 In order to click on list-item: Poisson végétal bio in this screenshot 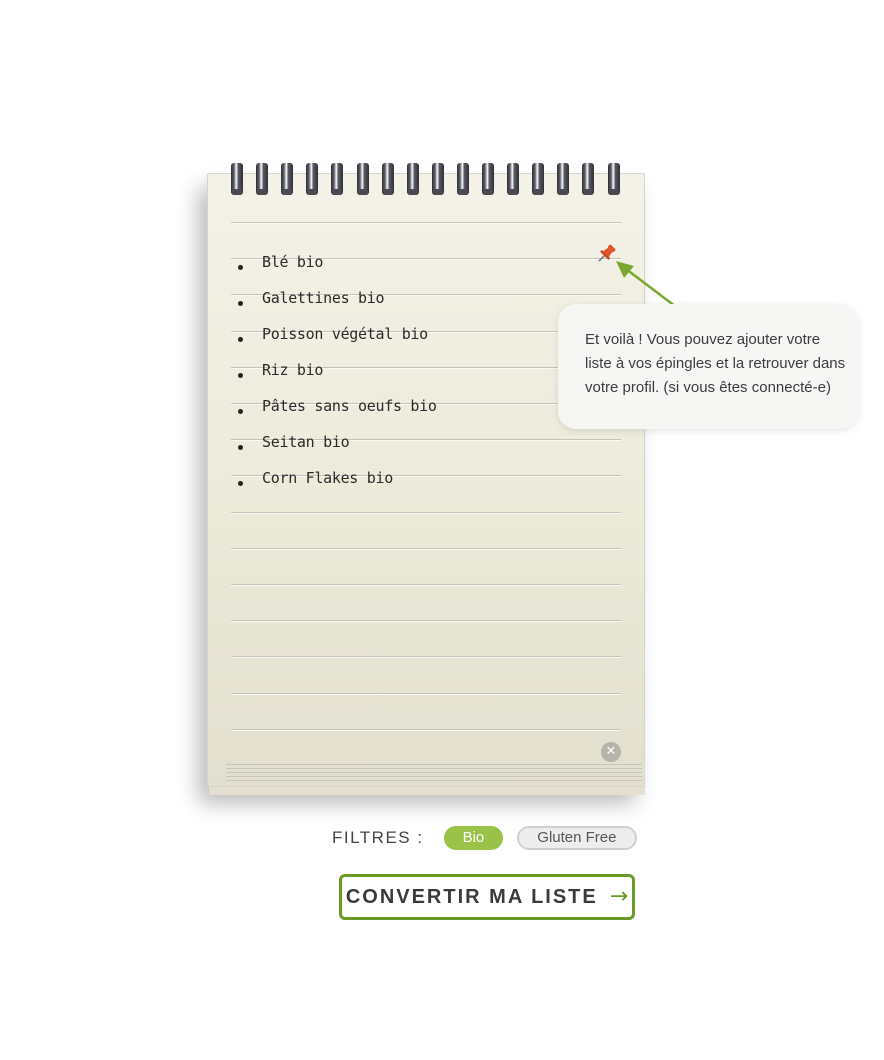, I will do `click(333, 334)`.